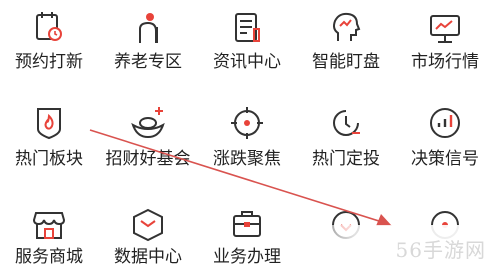 The width and height of the screenshot is (494, 273). I want to click on menu-item-label: 招财好基会, so click(148, 159).